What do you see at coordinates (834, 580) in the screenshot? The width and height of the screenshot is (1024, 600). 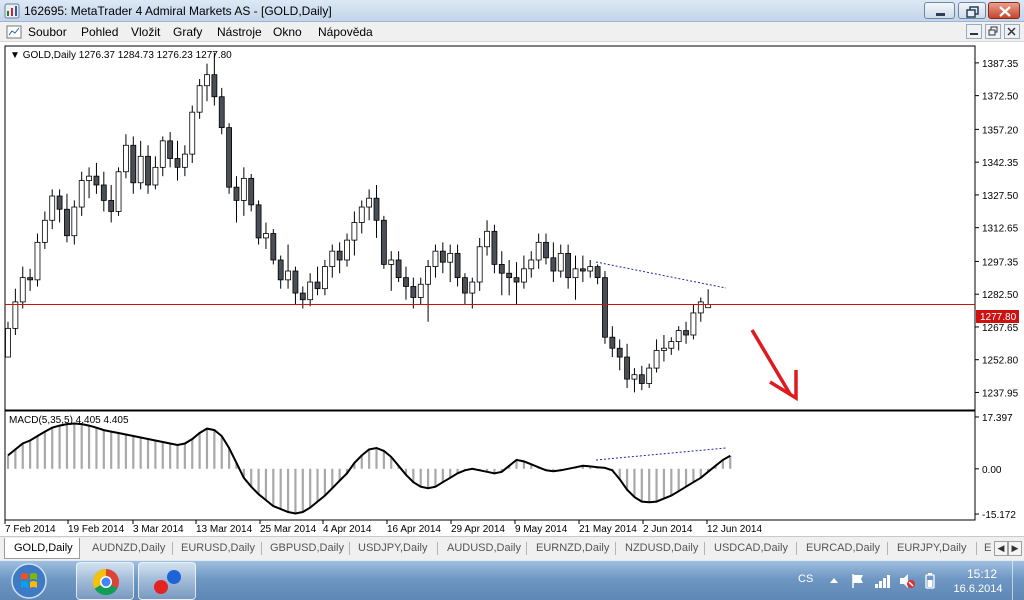 I see `show-hidden-icons-icon` at bounding box center [834, 580].